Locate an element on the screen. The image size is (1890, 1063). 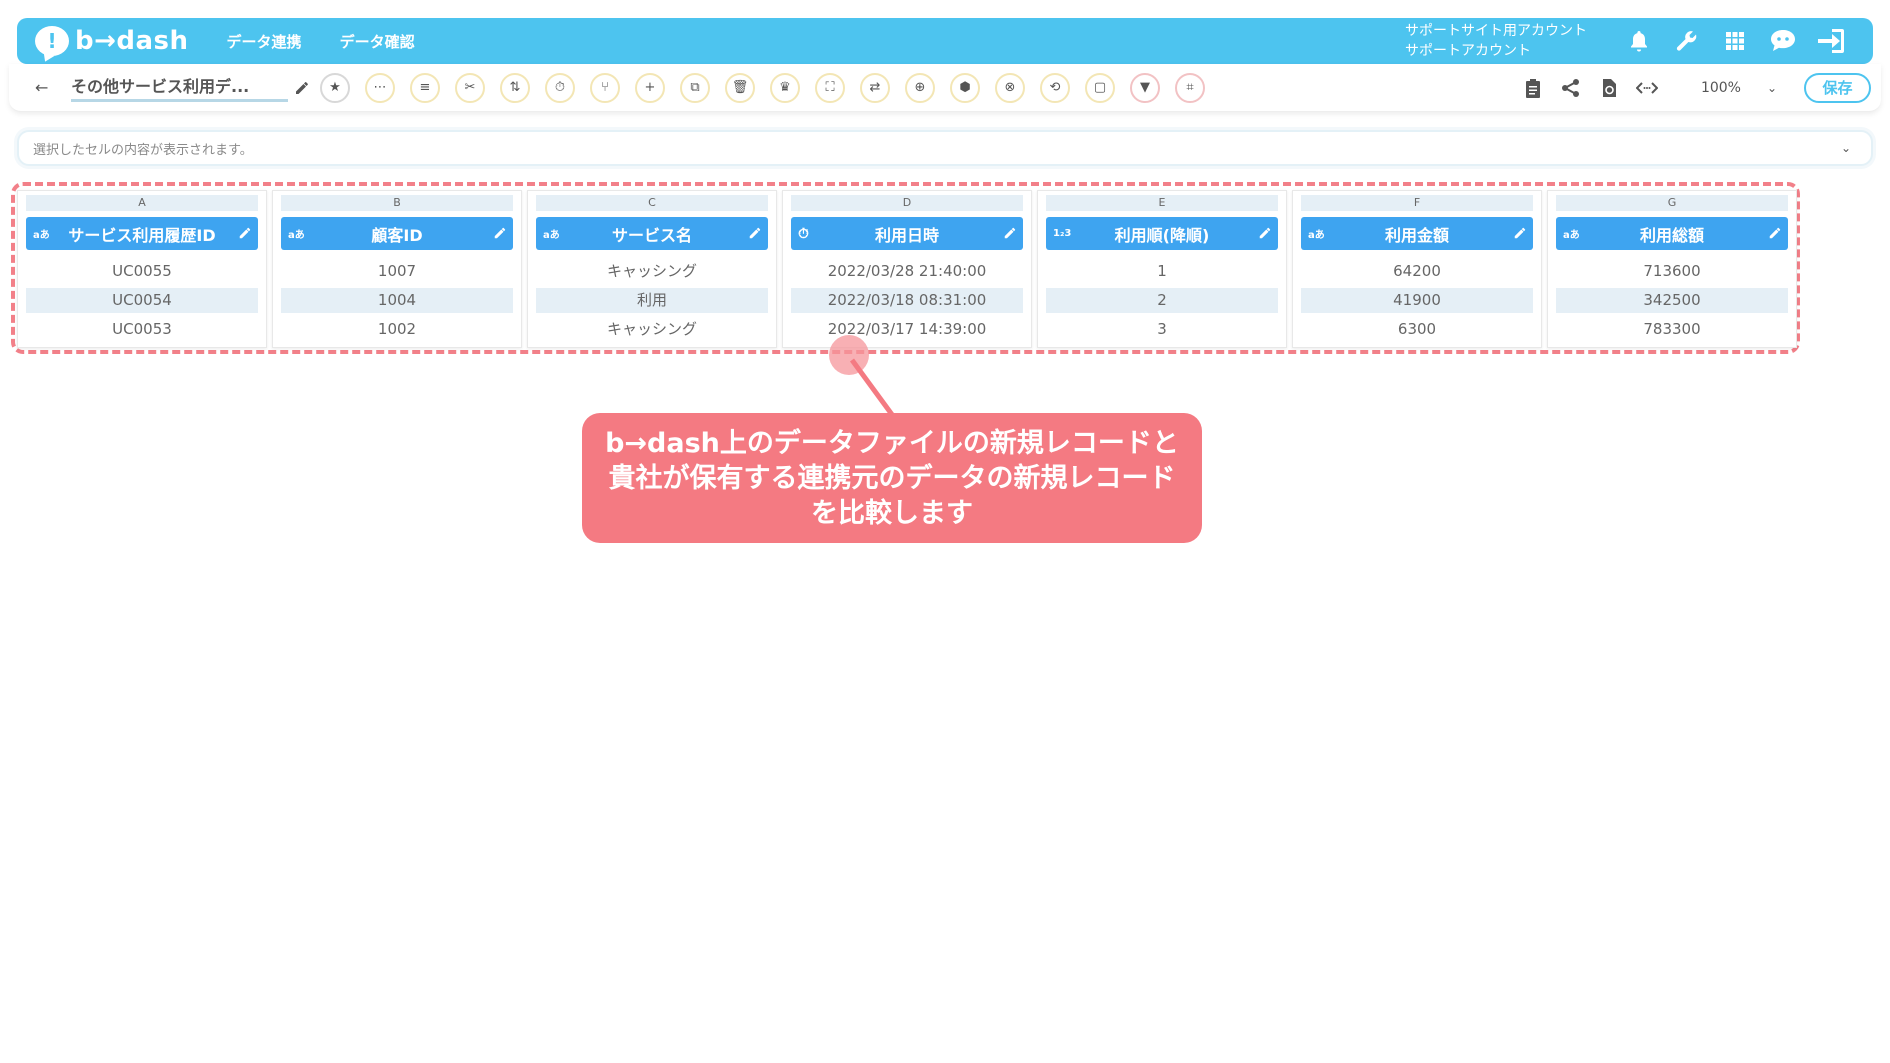
callout-line-3: を比較します is located at coordinates (892, 513).